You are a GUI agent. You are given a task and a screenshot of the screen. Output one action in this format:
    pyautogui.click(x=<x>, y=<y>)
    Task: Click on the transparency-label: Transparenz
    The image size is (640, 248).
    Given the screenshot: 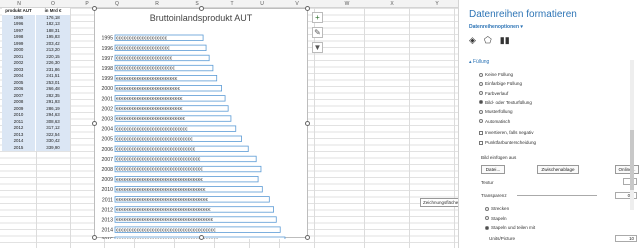 What is the action you would take?
    pyautogui.click(x=494, y=195)
    